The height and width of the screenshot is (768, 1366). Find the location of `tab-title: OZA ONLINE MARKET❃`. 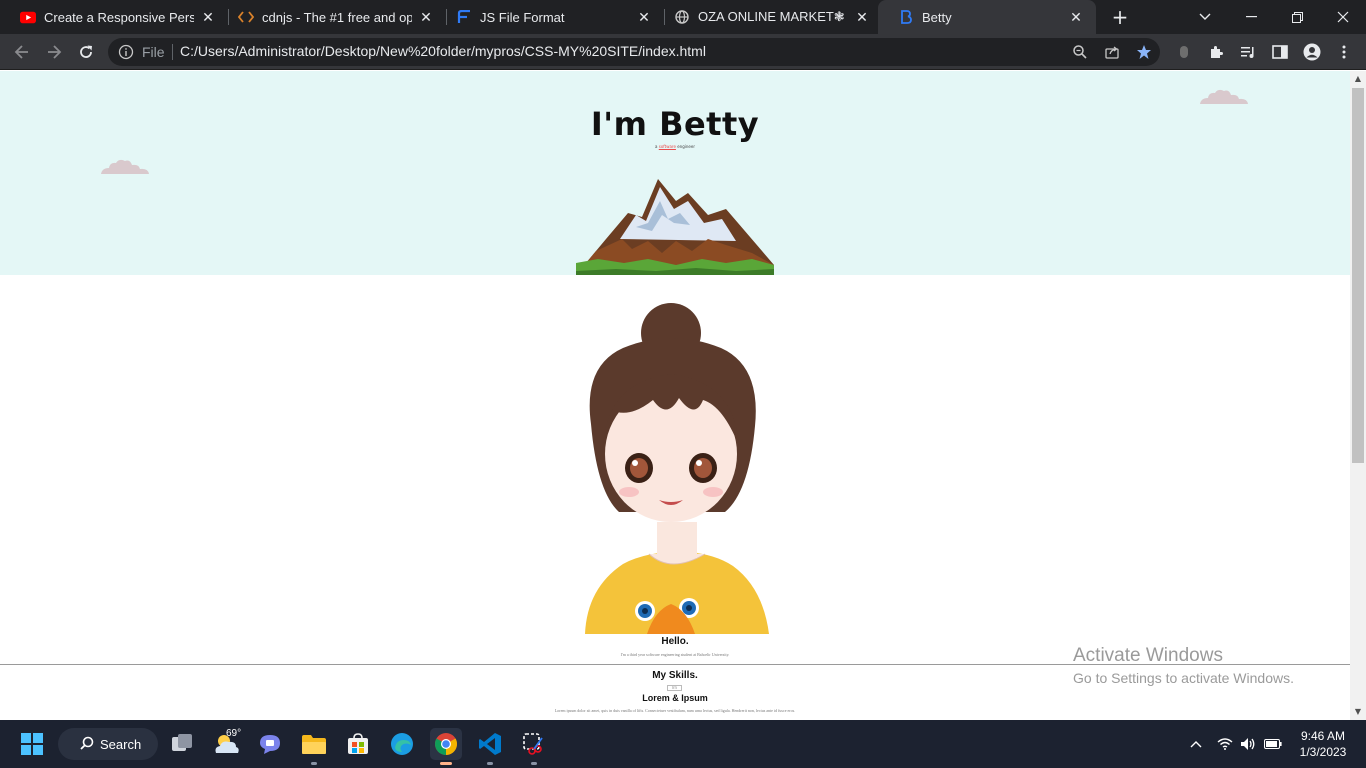

tab-title: OZA ONLINE MARKET❃ is located at coordinates (771, 16).